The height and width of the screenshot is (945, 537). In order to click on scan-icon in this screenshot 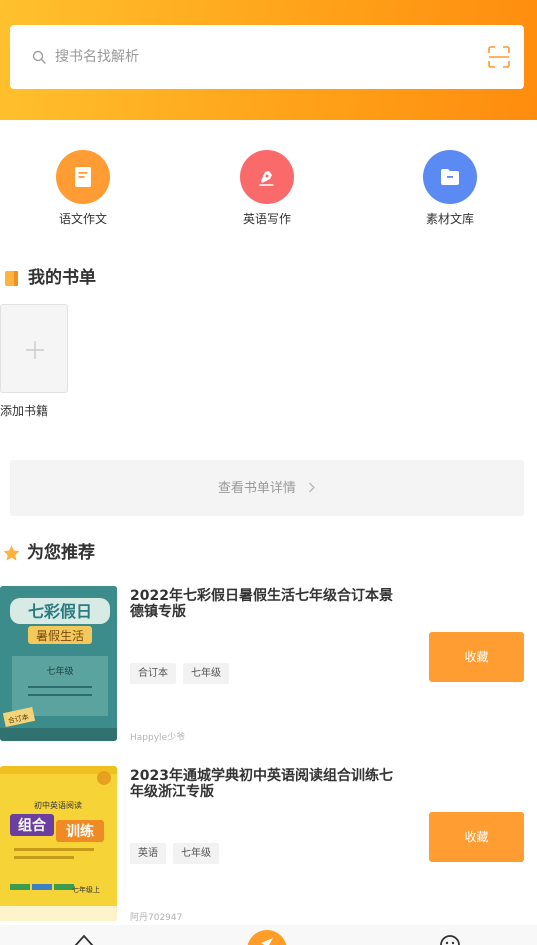, I will do `click(499, 57)`.